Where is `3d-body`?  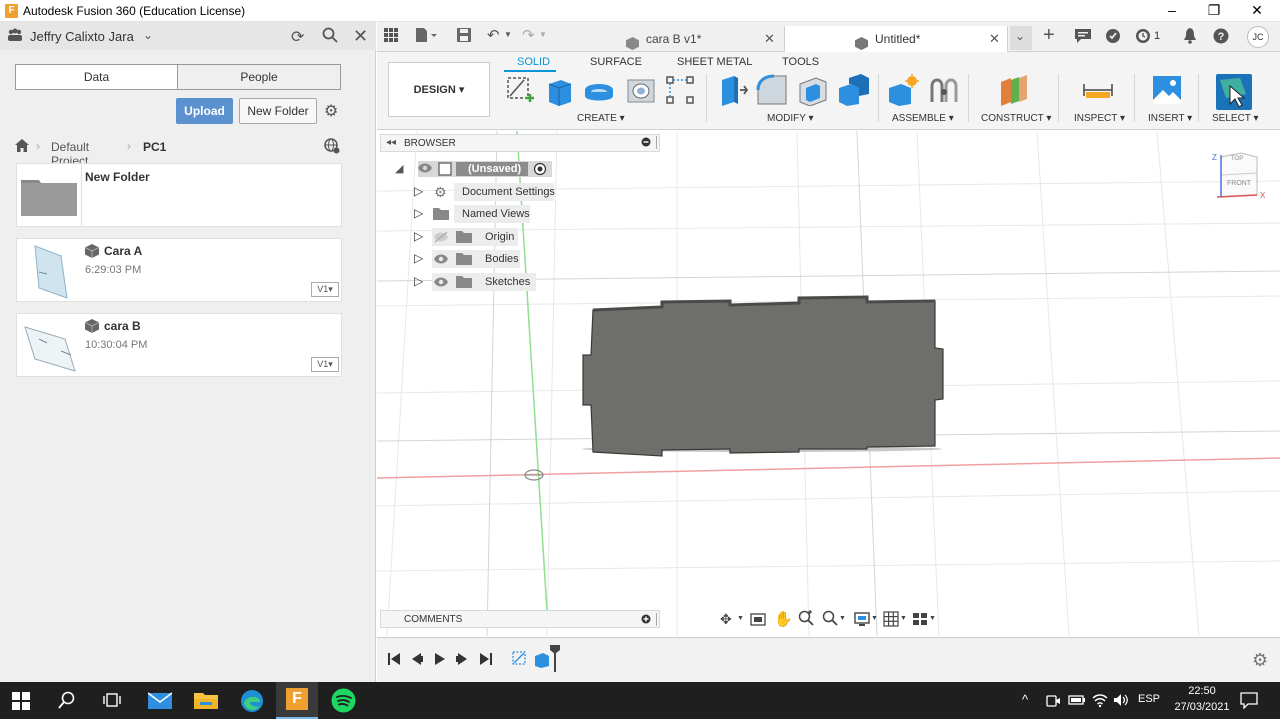 3d-body is located at coordinates (763, 376).